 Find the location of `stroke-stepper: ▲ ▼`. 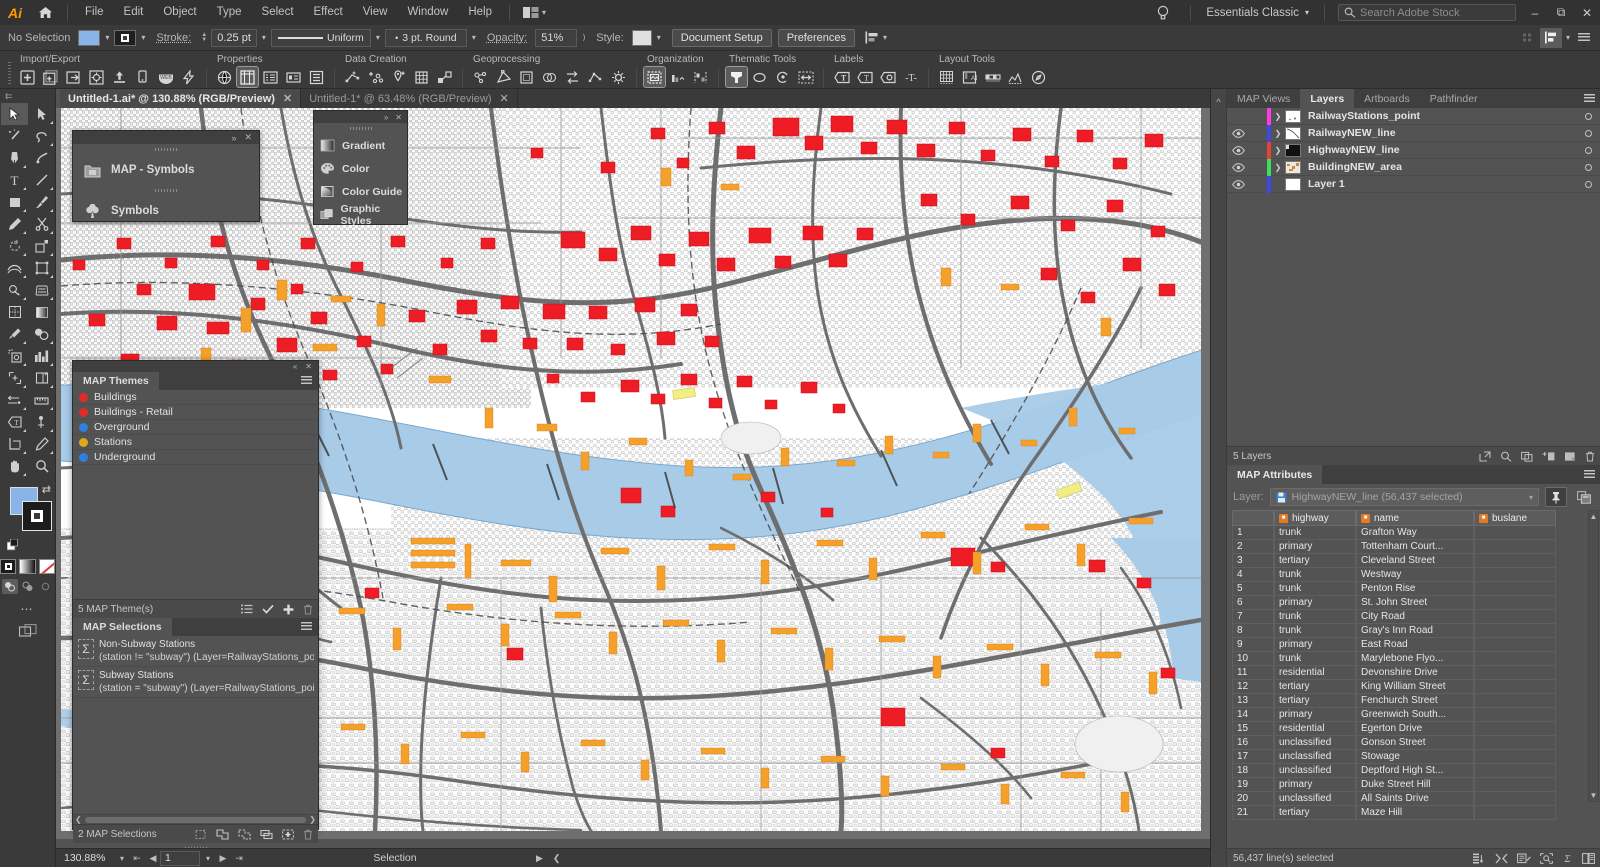

stroke-stepper: ▲ ▼ is located at coordinates (204, 37).